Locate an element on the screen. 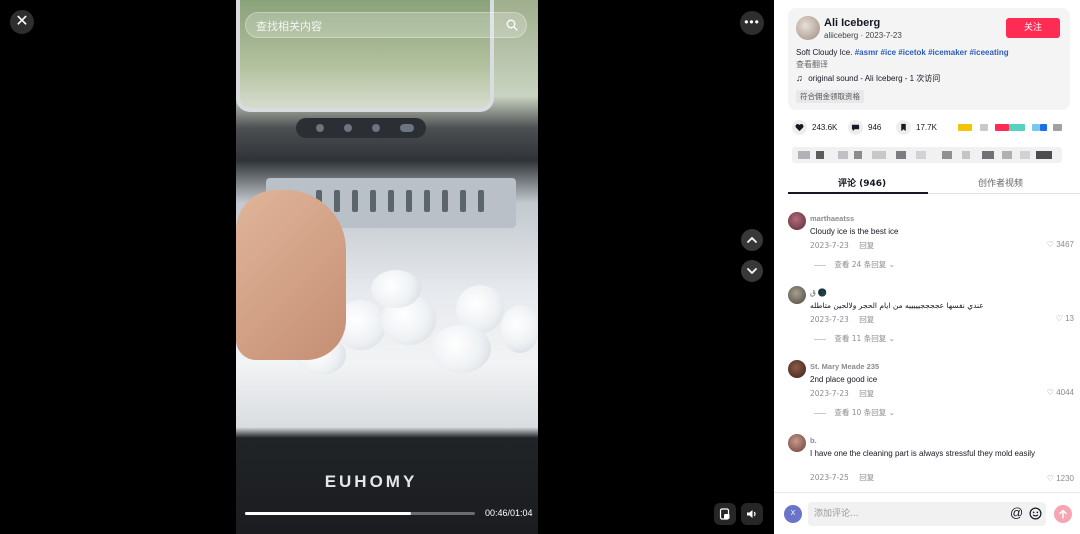 This screenshot has height=534, width=1080. chevron-up-icon is located at coordinates (752, 240).